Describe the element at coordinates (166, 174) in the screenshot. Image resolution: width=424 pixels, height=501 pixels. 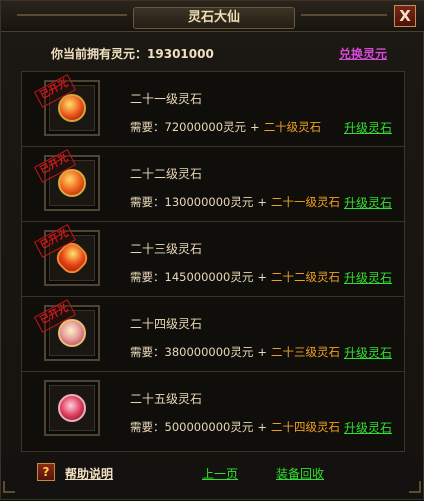
I see `item-name: 二十二级灵石` at that location.